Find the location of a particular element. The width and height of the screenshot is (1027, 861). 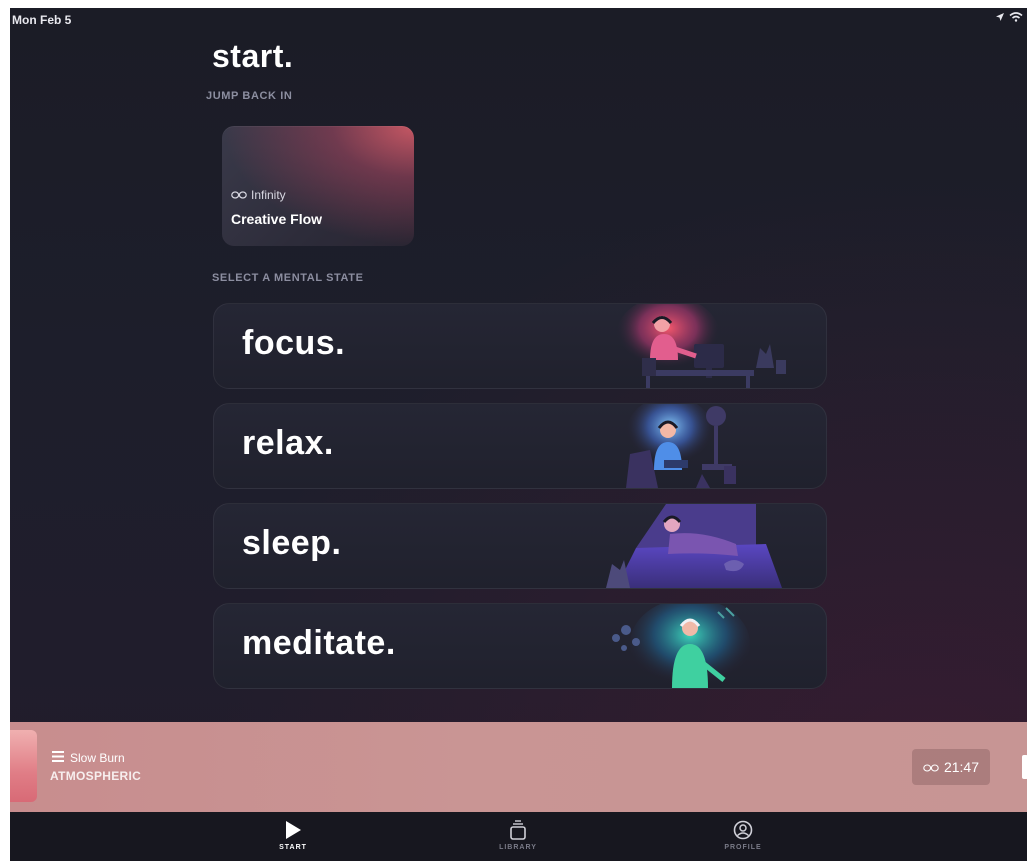

mini-player-track-name: Slow Burn is located at coordinates (97, 758).